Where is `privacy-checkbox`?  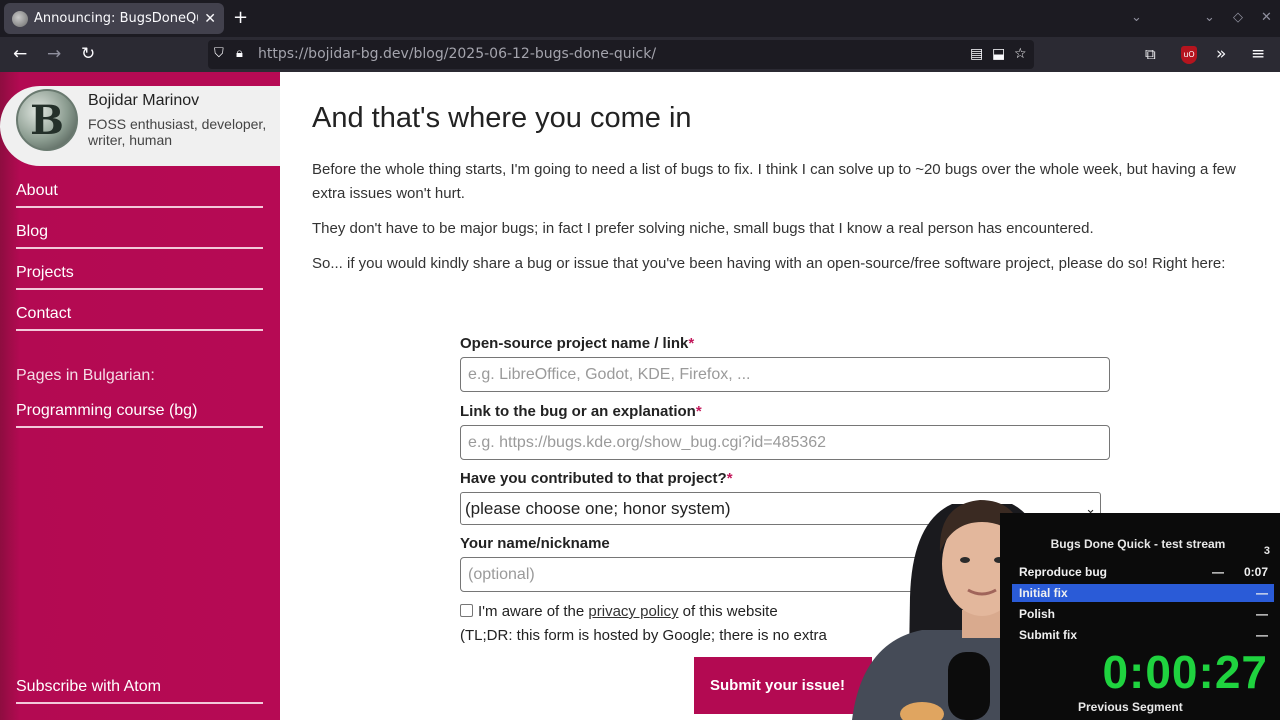
privacy-checkbox is located at coordinates (466, 610).